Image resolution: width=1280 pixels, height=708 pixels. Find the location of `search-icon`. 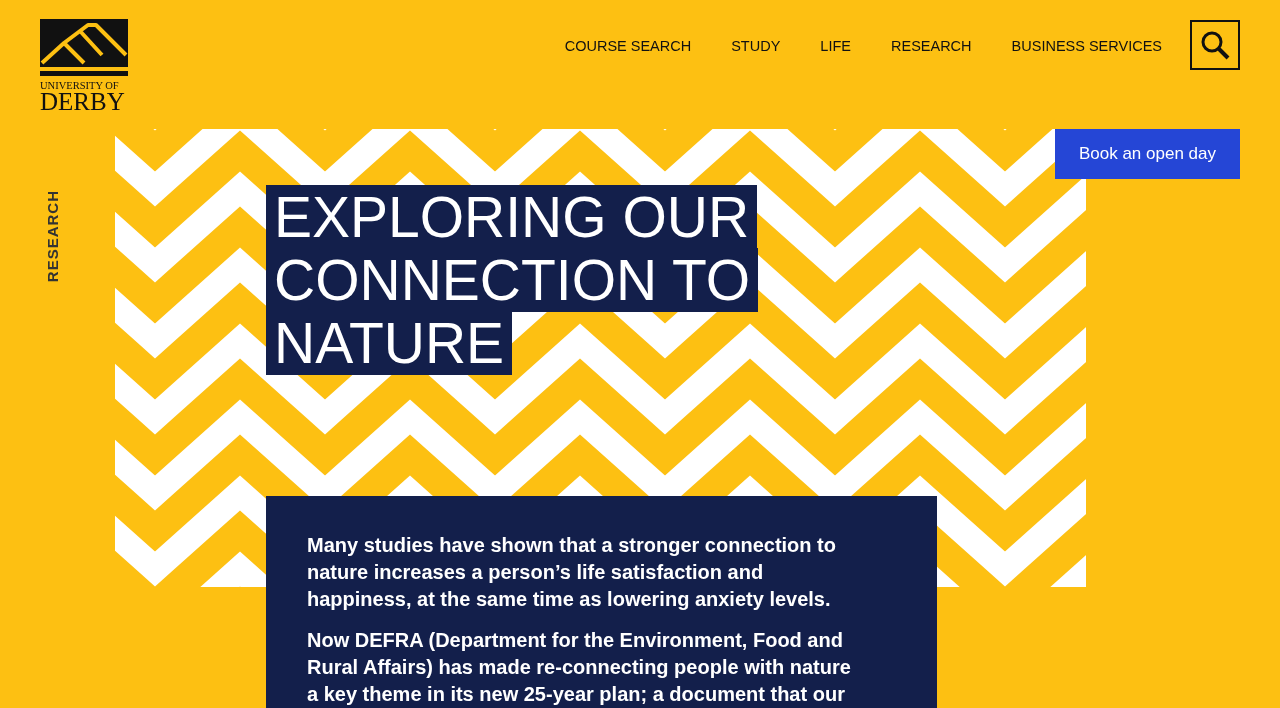

search-icon is located at coordinates (1215, 45).